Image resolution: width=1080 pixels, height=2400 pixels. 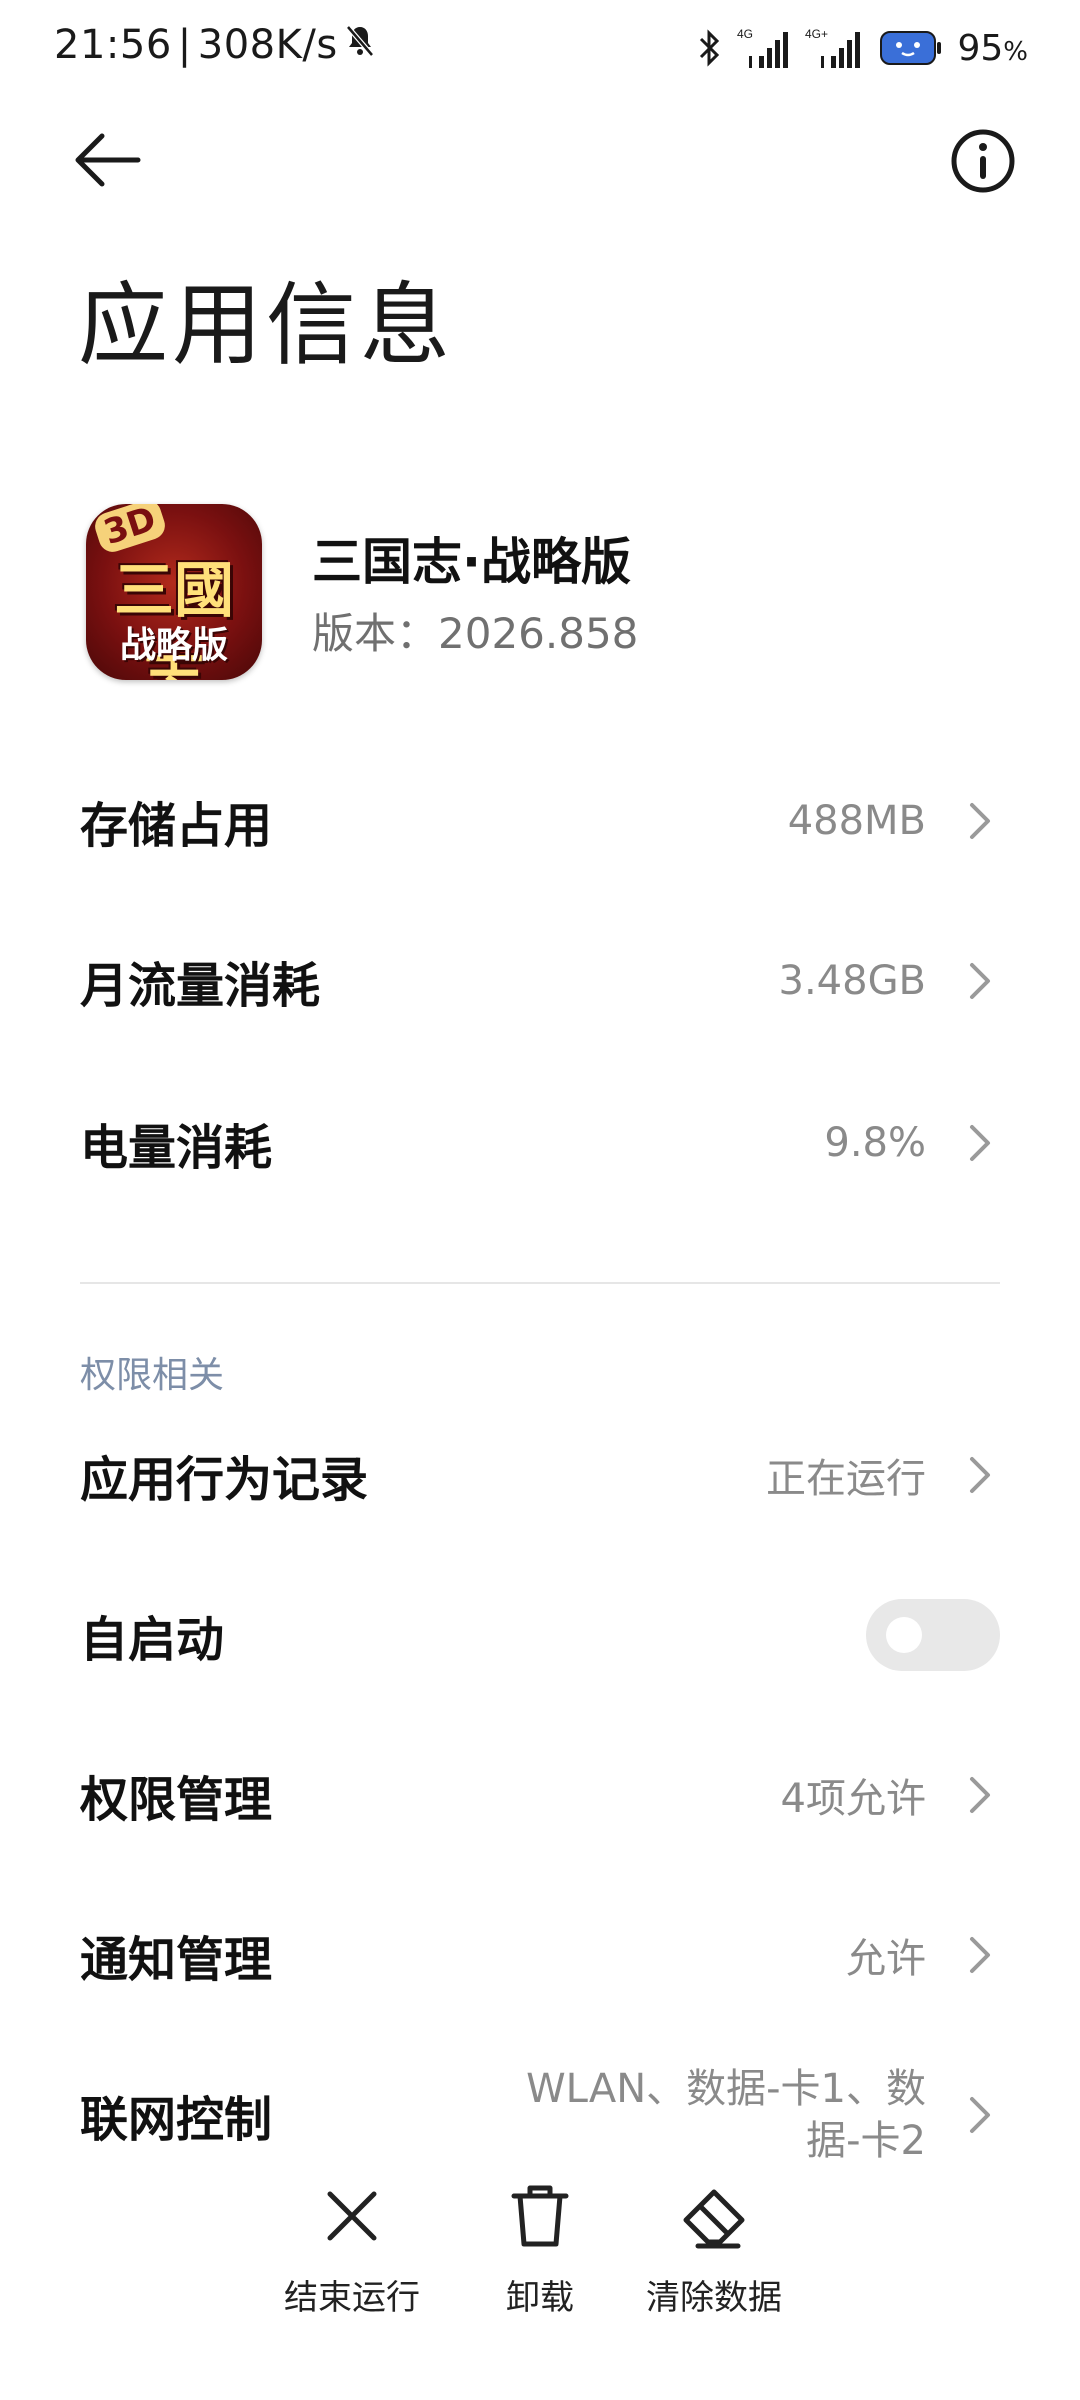 What do you see at coordinates (540, 1795) in the screenshot?
I see `permission-management-row: 权限管理 4项允许` at bounding box center [540, 1795].